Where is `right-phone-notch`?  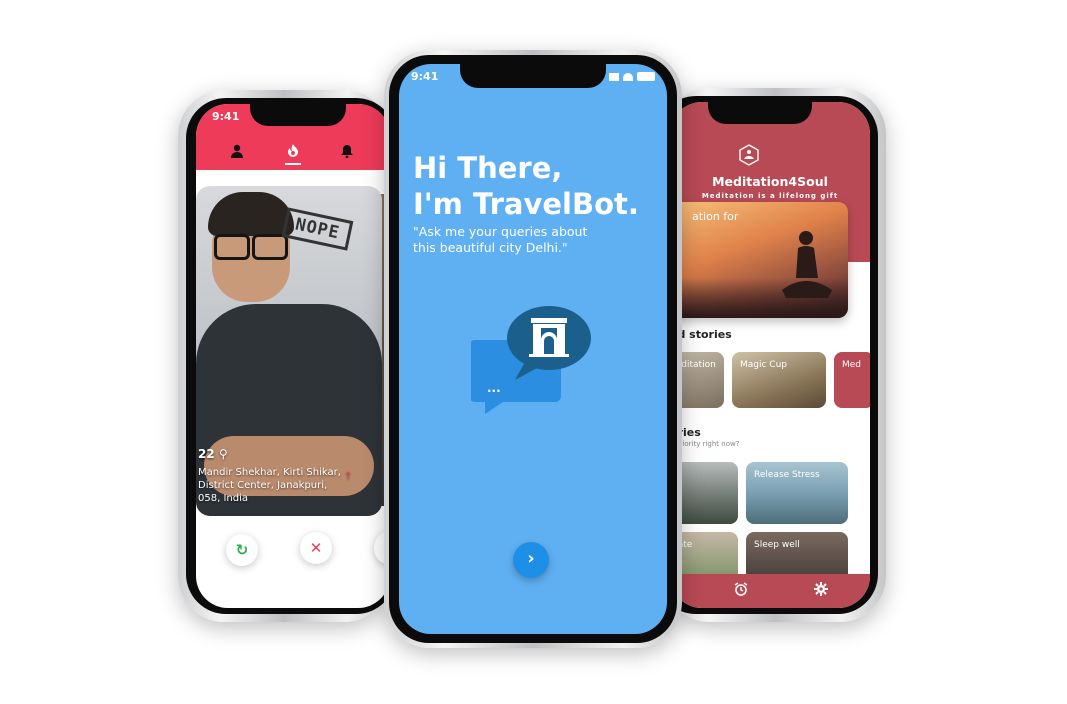 right-phone-notch is located at coordinates (760, 113).